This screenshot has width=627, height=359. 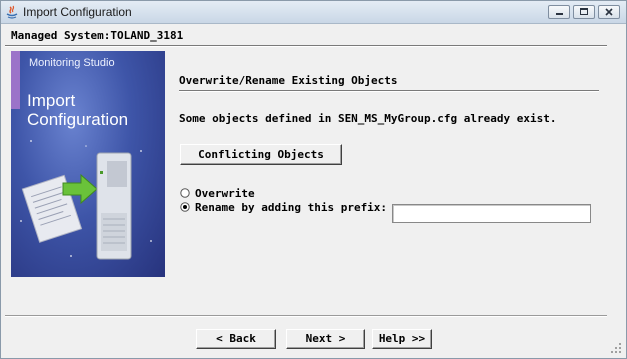 I want to click on next-button: Next >, so click(x=325, y=339).